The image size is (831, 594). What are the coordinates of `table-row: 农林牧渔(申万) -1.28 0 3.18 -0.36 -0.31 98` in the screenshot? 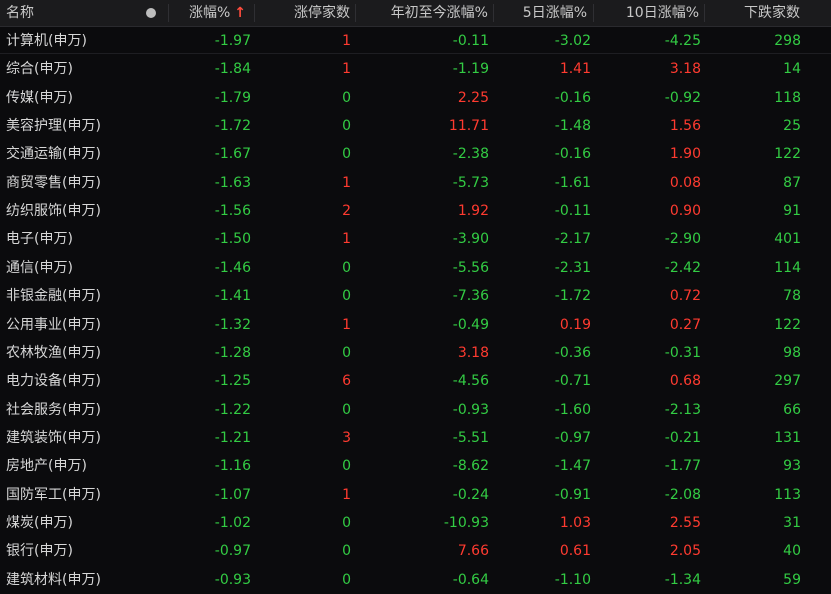 It's located at (415, 353).